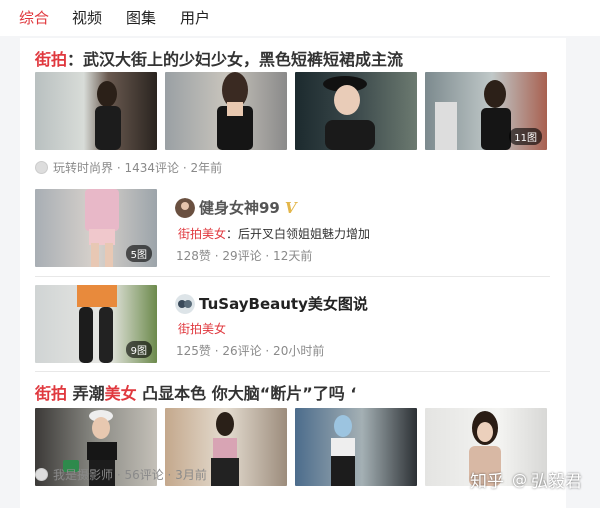 The height and width of the screenshot is (508, 600). I want to click on image-count-badge: 9图, so click(138, 349).